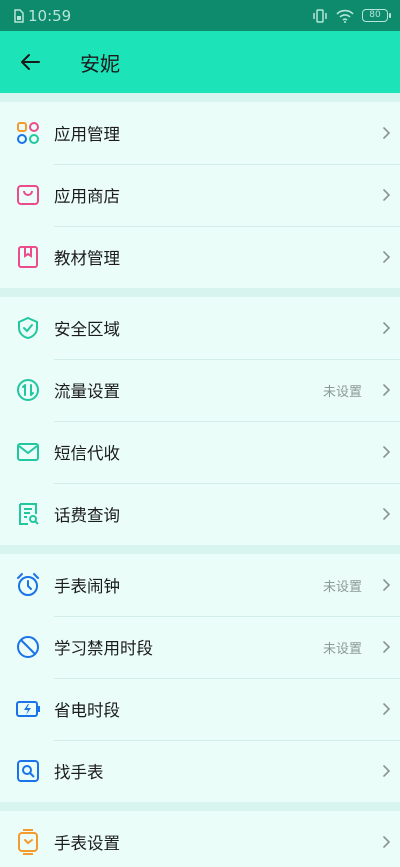 The height and width of the screenshot is (867, 400). I want to click on item-label: 省电时段, so click(87, 710).